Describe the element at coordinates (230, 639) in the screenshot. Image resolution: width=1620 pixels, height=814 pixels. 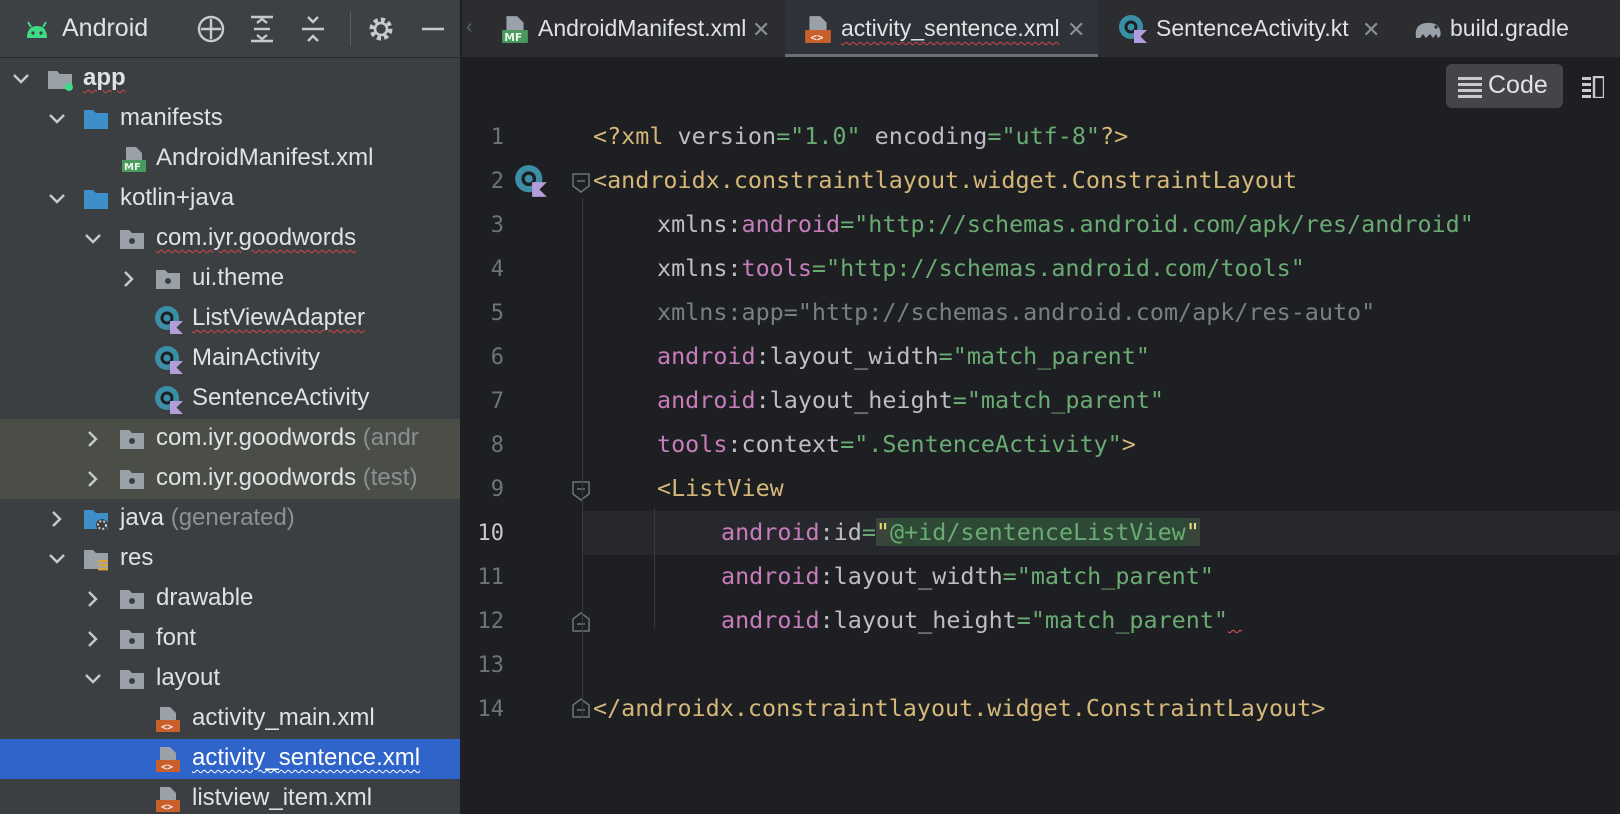
I see `tree-item-font: font` at that location.